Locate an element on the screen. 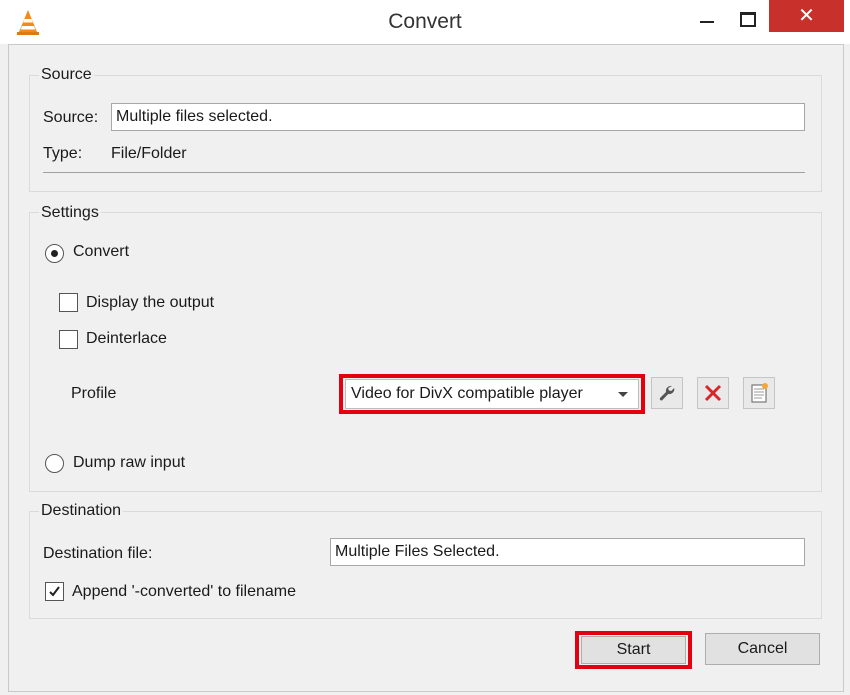  source-group-label: Source is located at coordinates (66, 75).